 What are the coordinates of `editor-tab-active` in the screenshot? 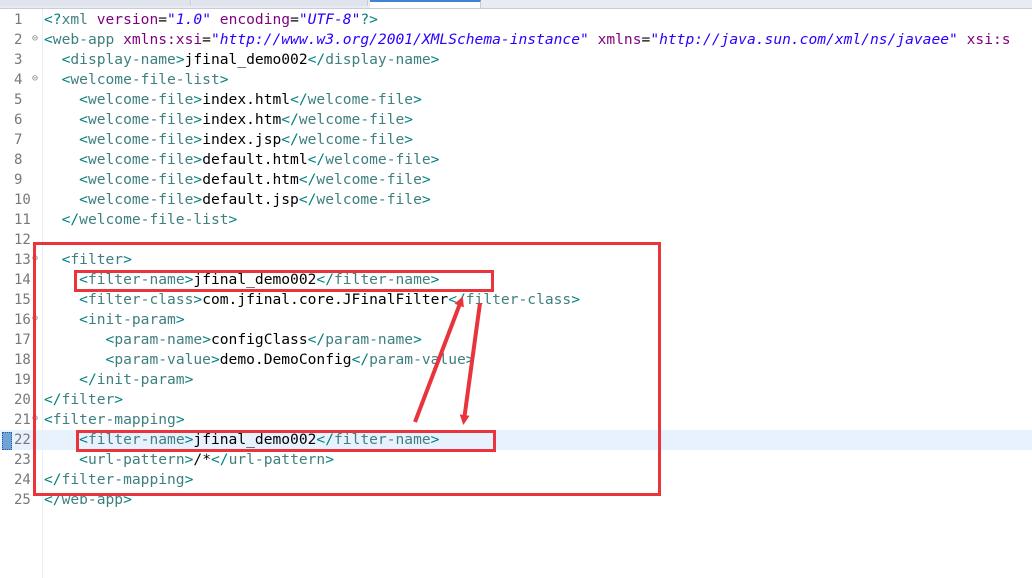 It's located at (425, 4).